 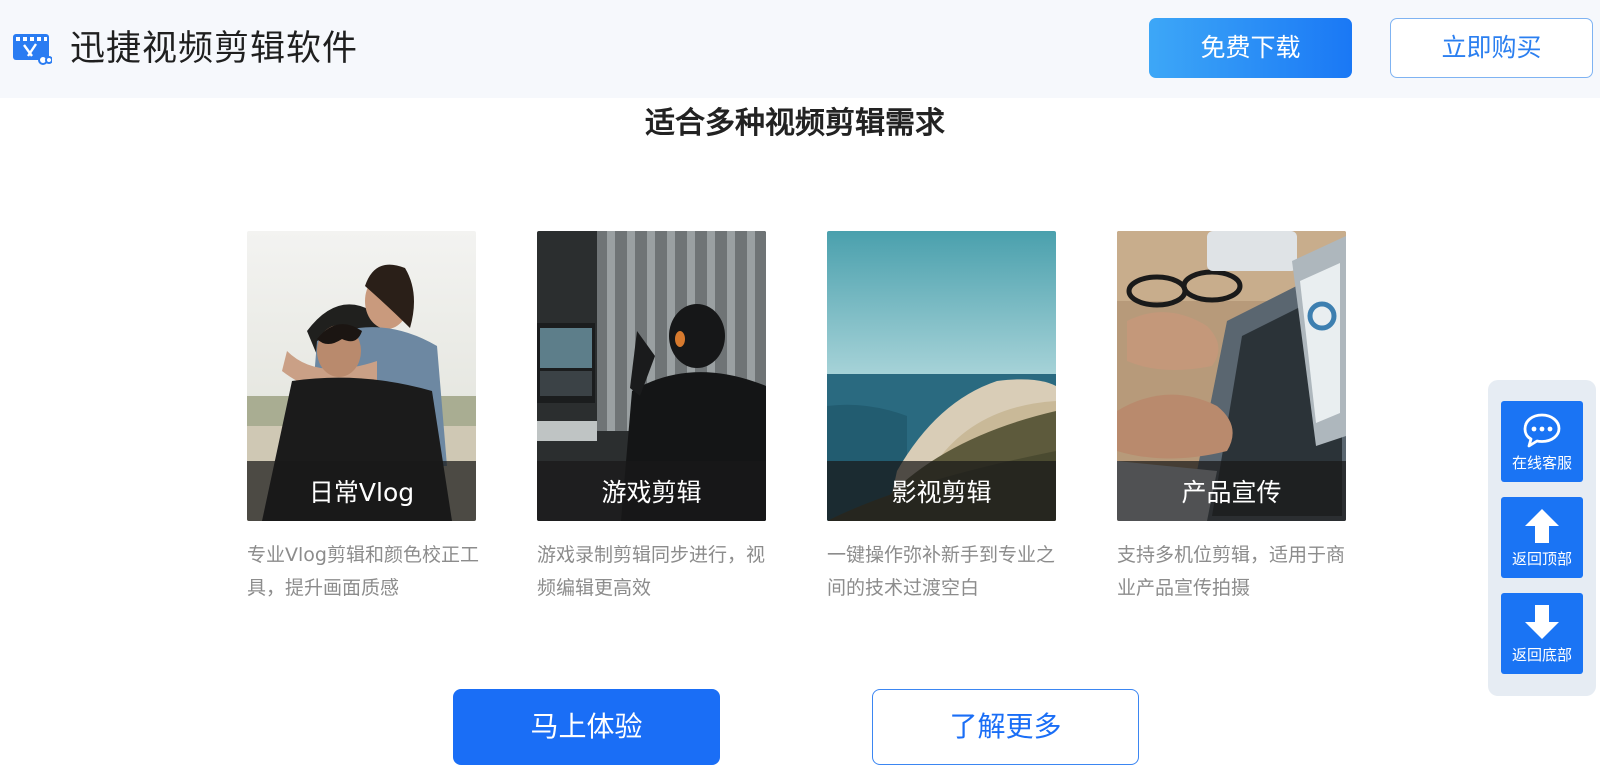 What do you see at coordinates (586, 727) in the screenshot?
I see `try-now-button: 马上体验` at bounding box center [586, 727].